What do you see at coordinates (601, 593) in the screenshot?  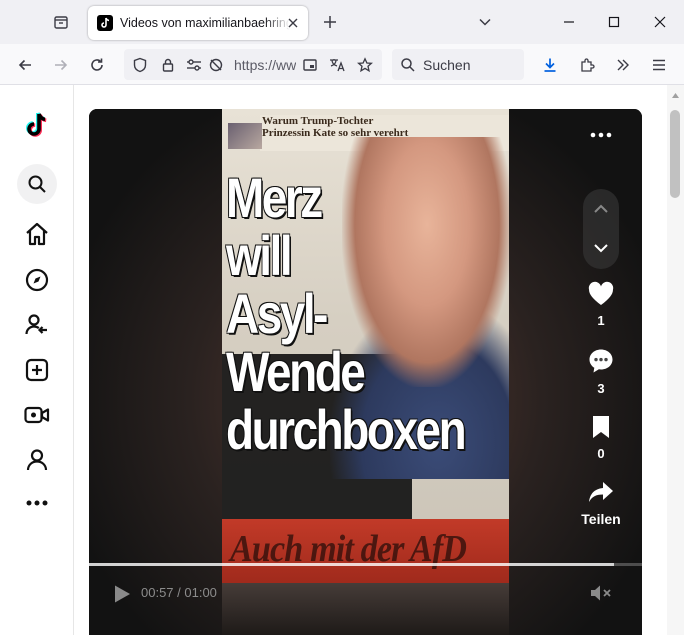 I see `muted-speaker-icon` at bounding box center [601, 593].